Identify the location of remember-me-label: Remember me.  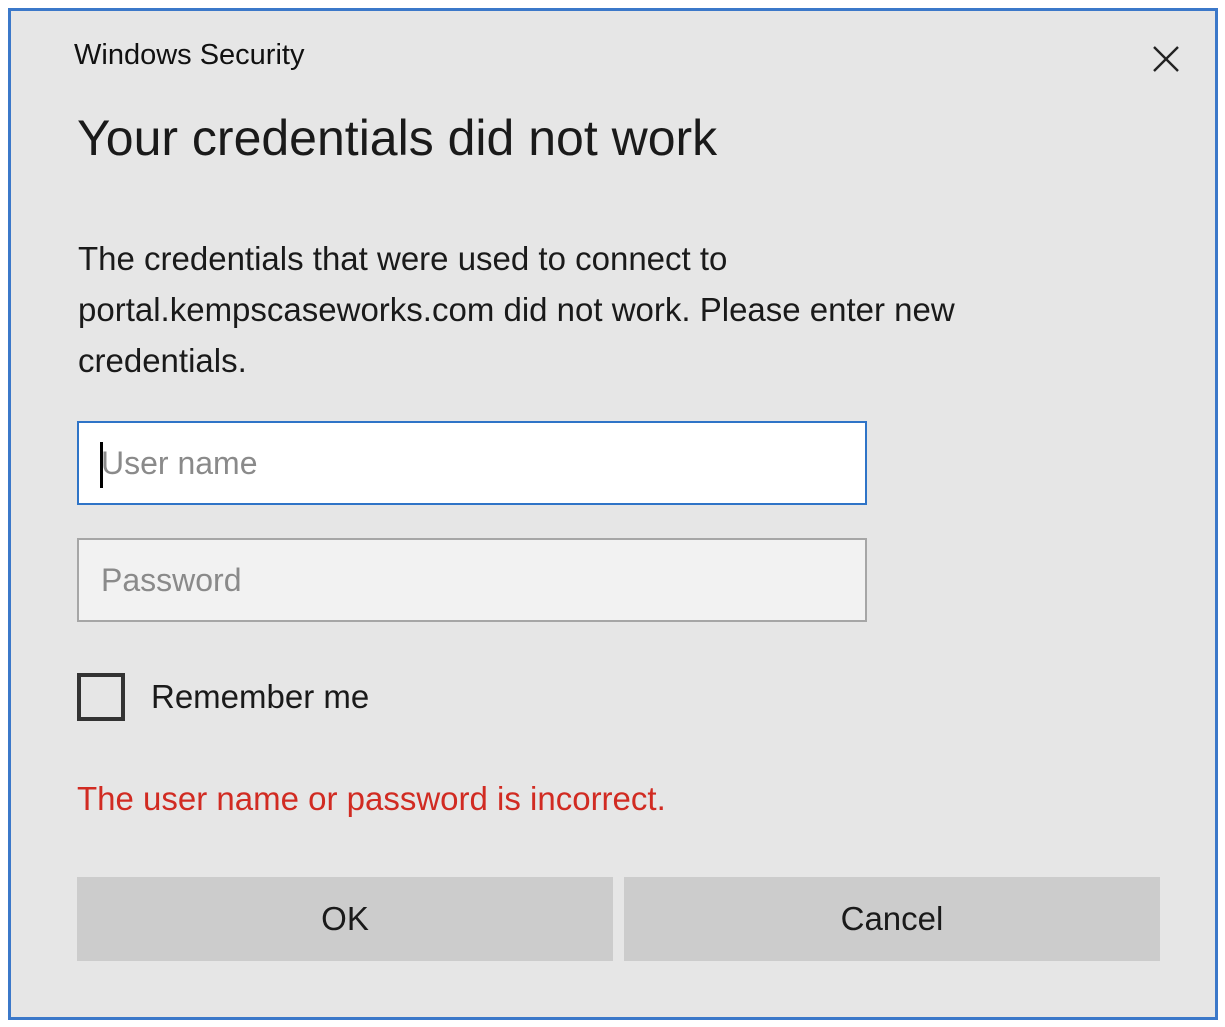
(260, 696).